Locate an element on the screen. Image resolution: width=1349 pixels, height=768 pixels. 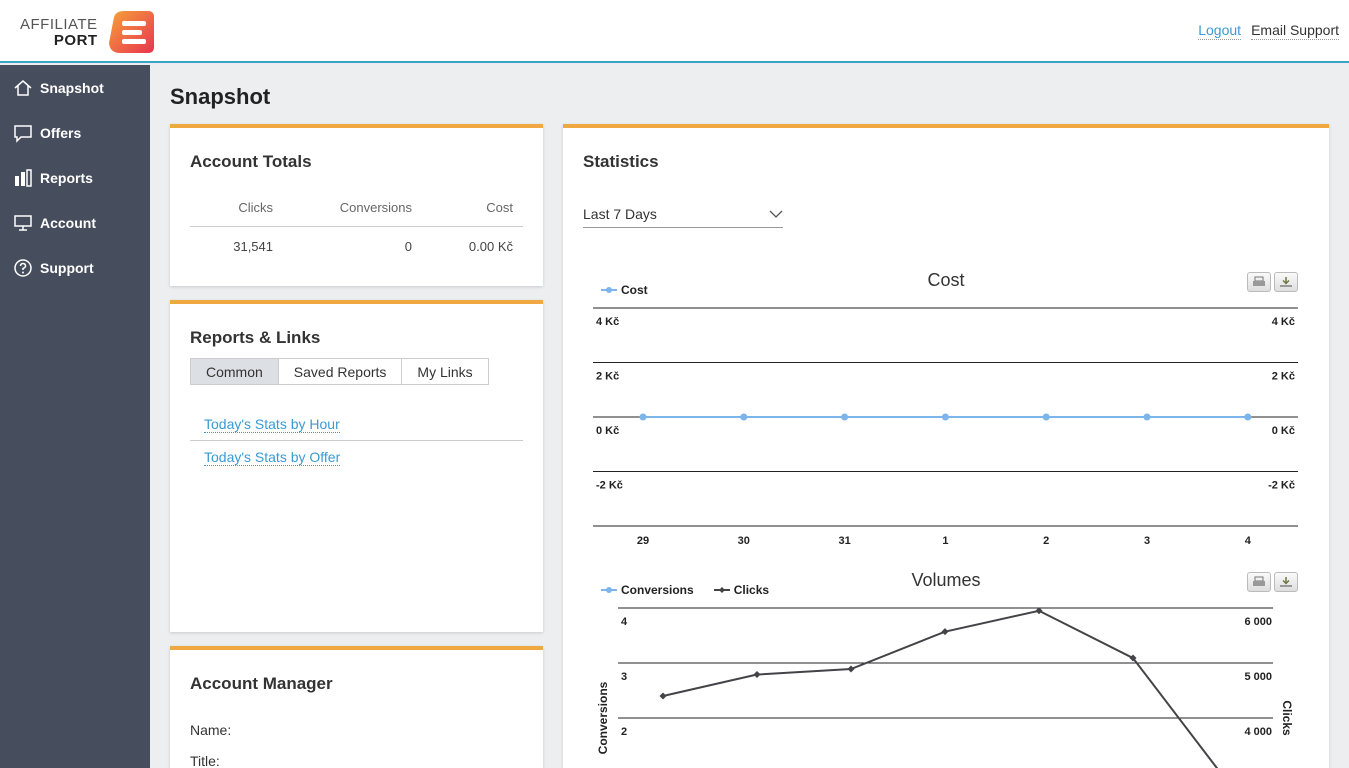
y-tick-label: 4 is located at coordinates (624, 622).